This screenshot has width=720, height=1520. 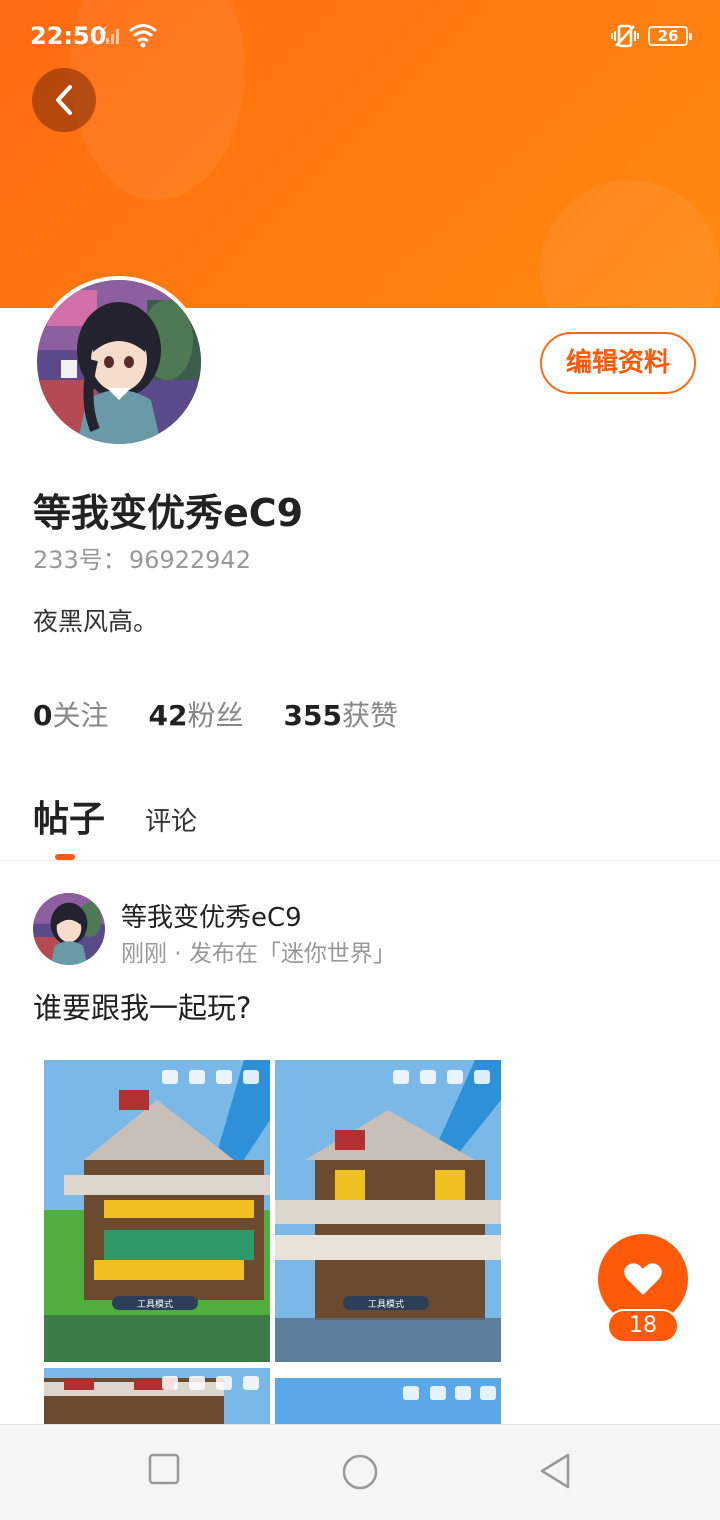 I want to click on tab-divider, so click(x=360, y=860).